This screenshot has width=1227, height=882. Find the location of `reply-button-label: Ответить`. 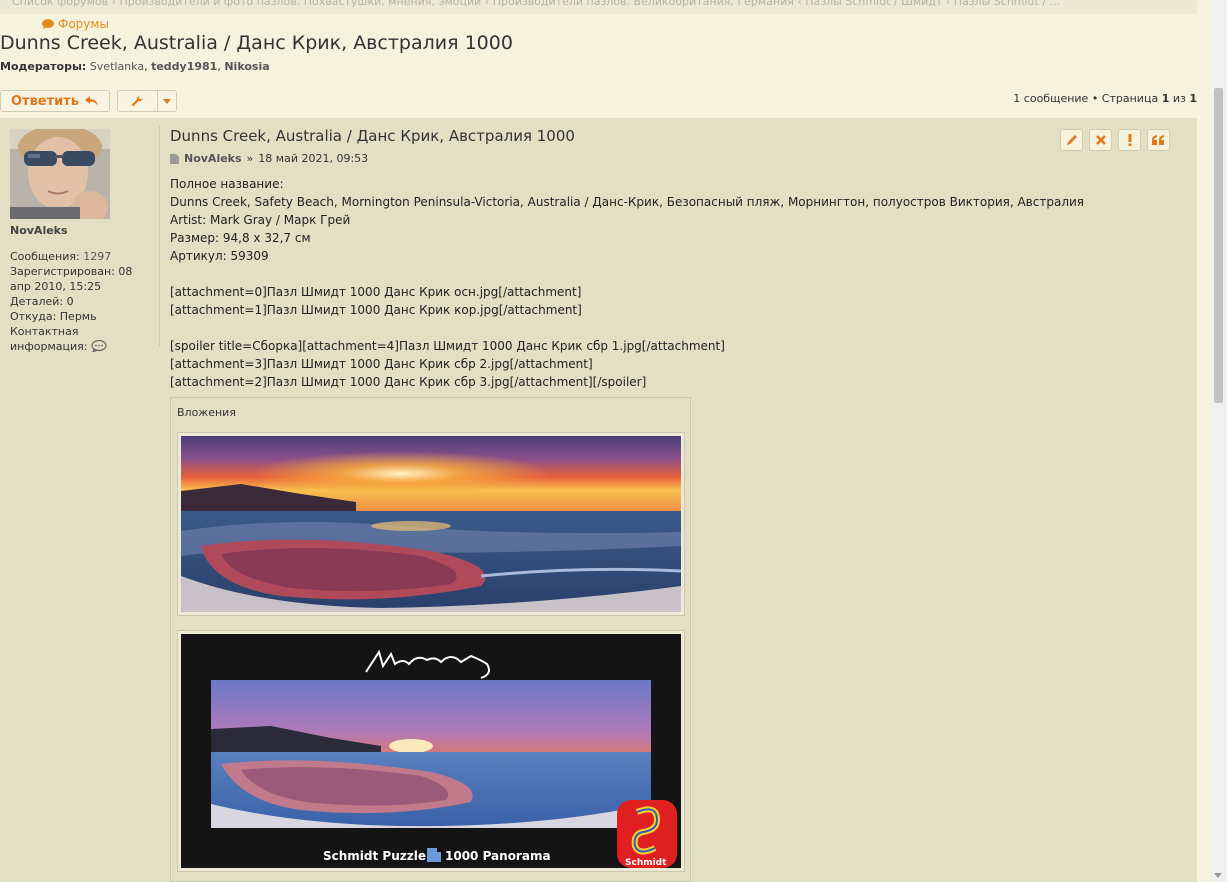

reply-button-label: Ответить is located at coordinates (45, 101).